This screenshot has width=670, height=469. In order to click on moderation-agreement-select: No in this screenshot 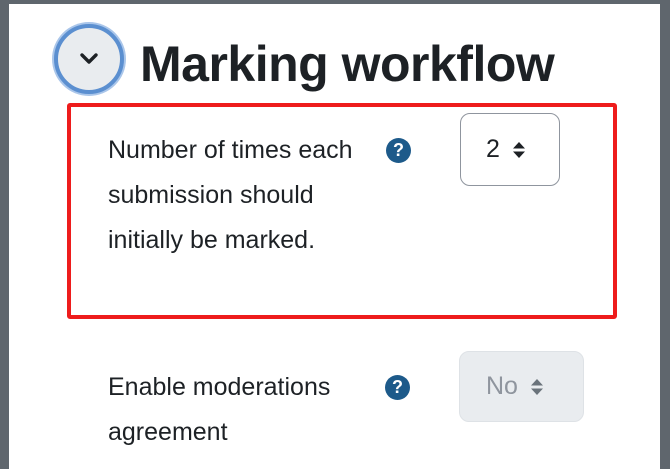, I will do `click(521, 386)`.